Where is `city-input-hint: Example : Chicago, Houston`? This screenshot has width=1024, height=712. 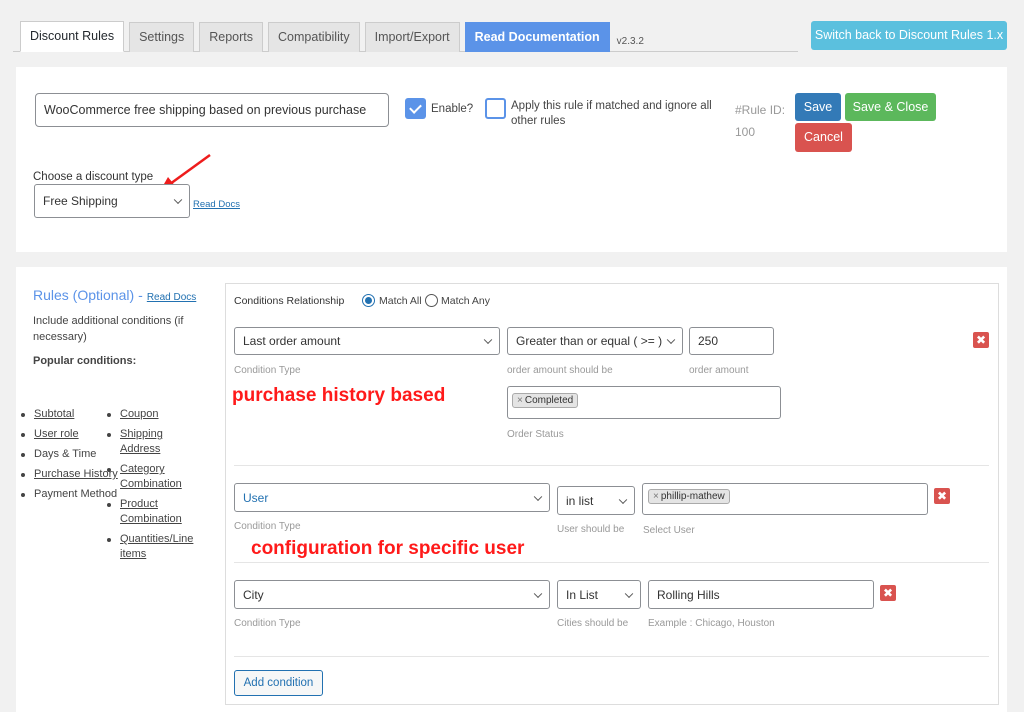
city-input-hint: Example : Chicago, Houston is located at coordinates (711, 623).